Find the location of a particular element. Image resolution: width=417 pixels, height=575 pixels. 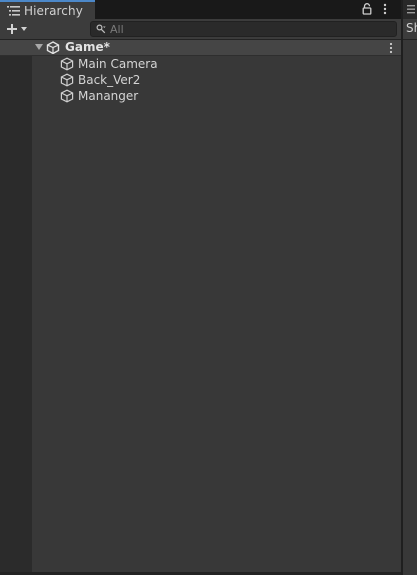

search-input is located at coordinates (245, 29).